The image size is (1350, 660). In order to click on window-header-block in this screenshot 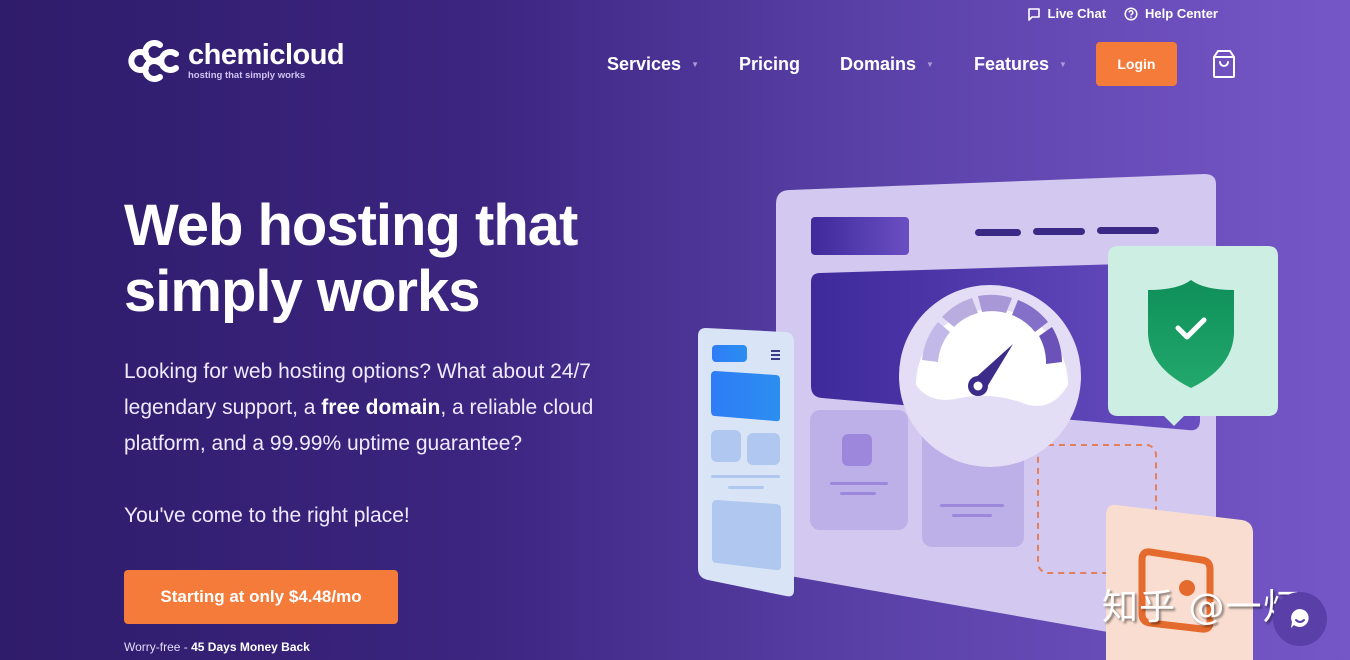, I will do `click(860, 236)`.